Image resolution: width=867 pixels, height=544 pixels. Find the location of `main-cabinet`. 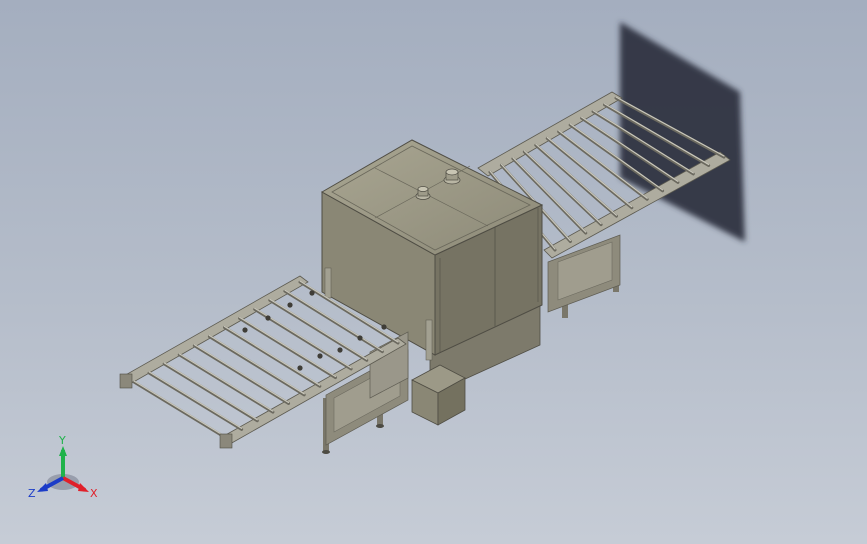

main-cabinet is located at coordinates (432, 267).